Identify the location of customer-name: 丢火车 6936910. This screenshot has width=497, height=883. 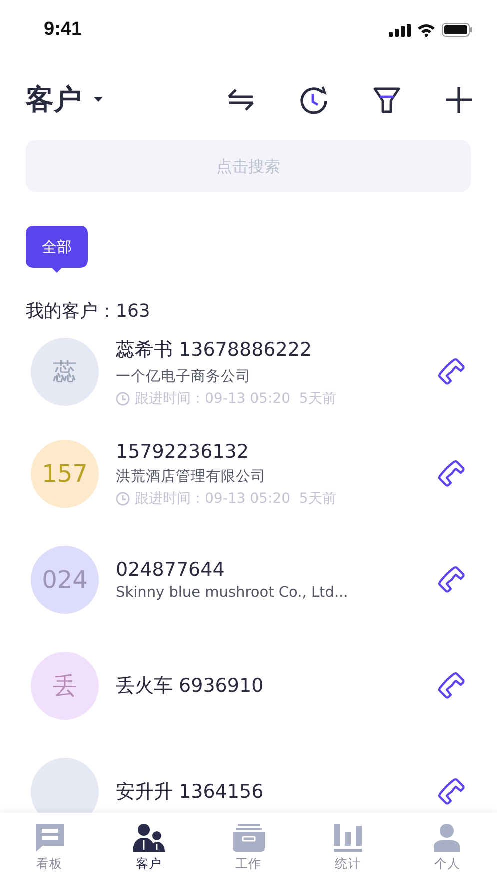
(268, 686).